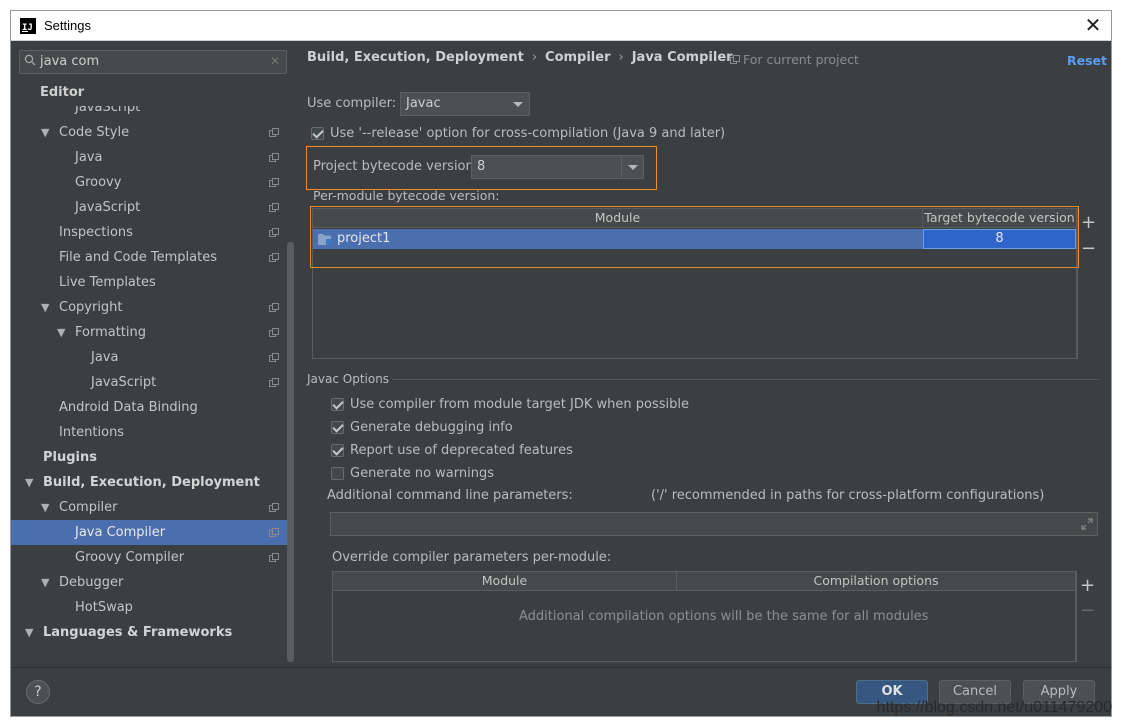 Image resolution: width=1122 pixels, height=723 pixels. I want to click on search-icon, so click(30, 60).